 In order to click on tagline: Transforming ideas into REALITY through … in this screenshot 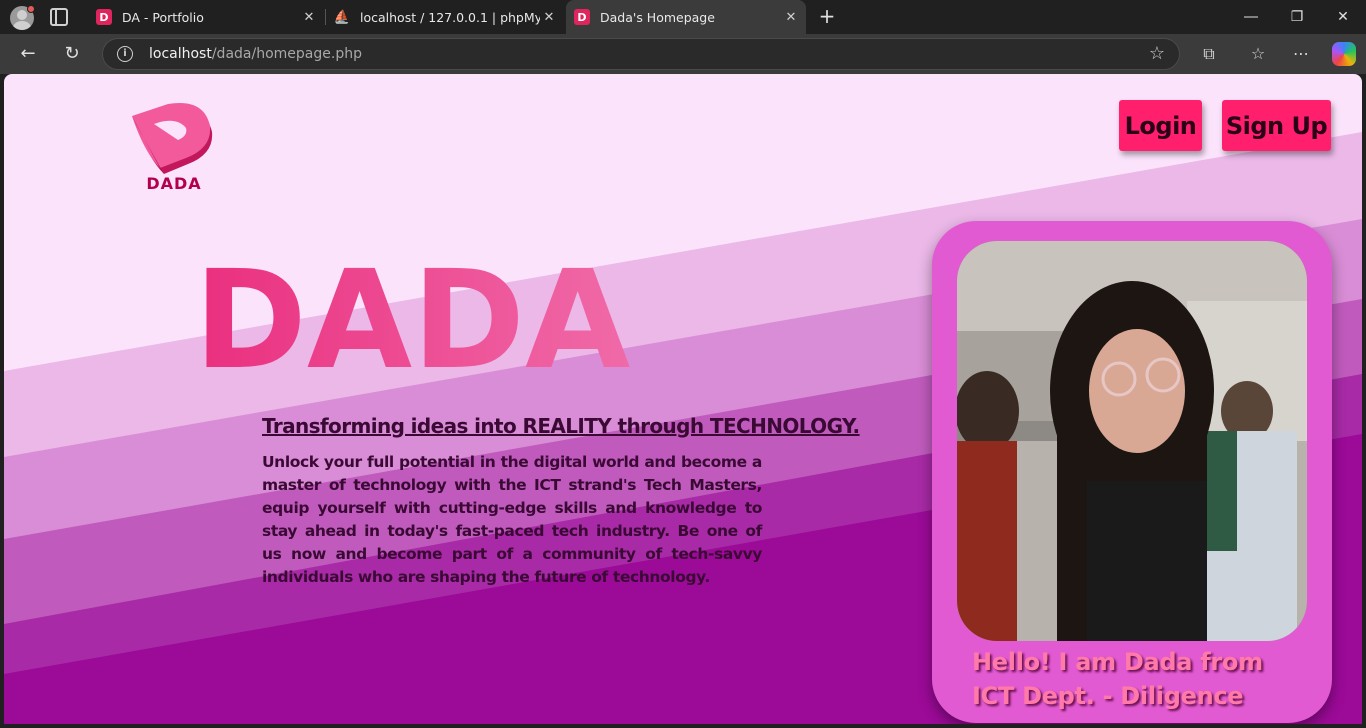, I will do `click(561, 426)`.